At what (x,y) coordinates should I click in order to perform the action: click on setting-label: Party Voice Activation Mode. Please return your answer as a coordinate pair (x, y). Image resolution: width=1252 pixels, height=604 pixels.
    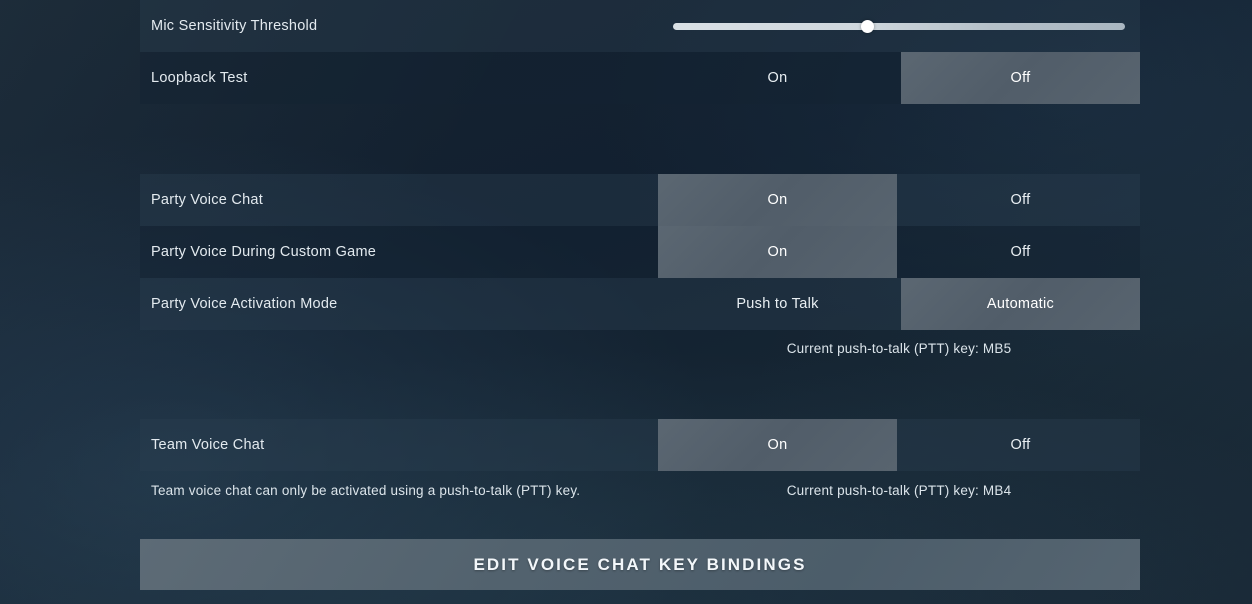
    Looking at the image, I should click on (244, 304).